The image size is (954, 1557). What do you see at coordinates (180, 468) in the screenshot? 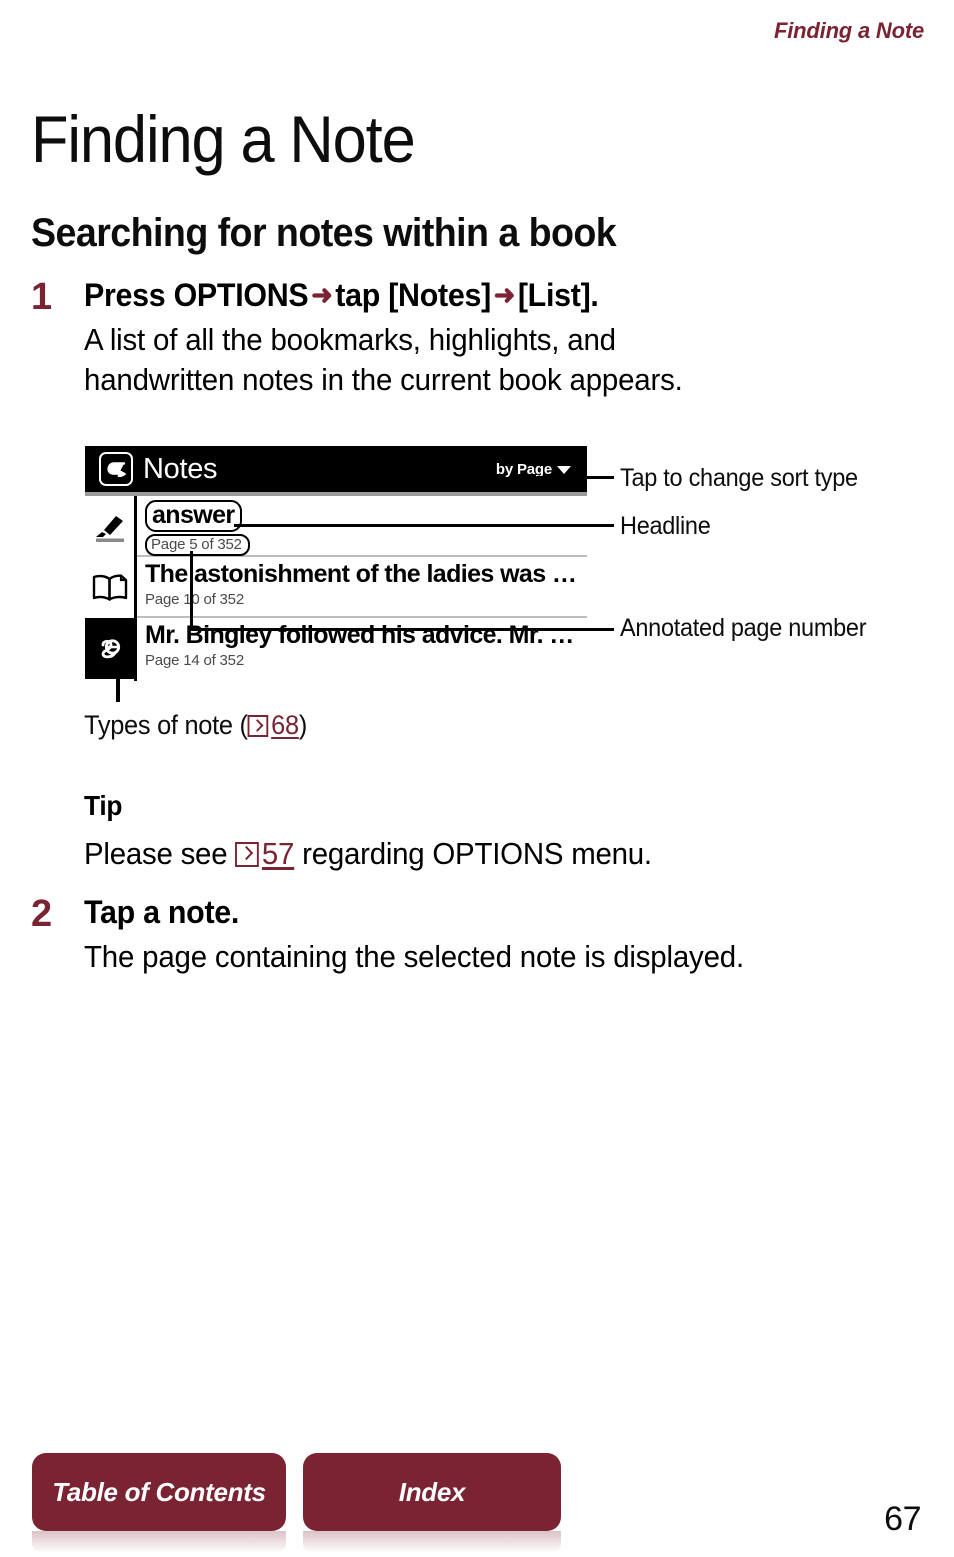
I see `device-title: Notes` at bounding box center [180, 468].